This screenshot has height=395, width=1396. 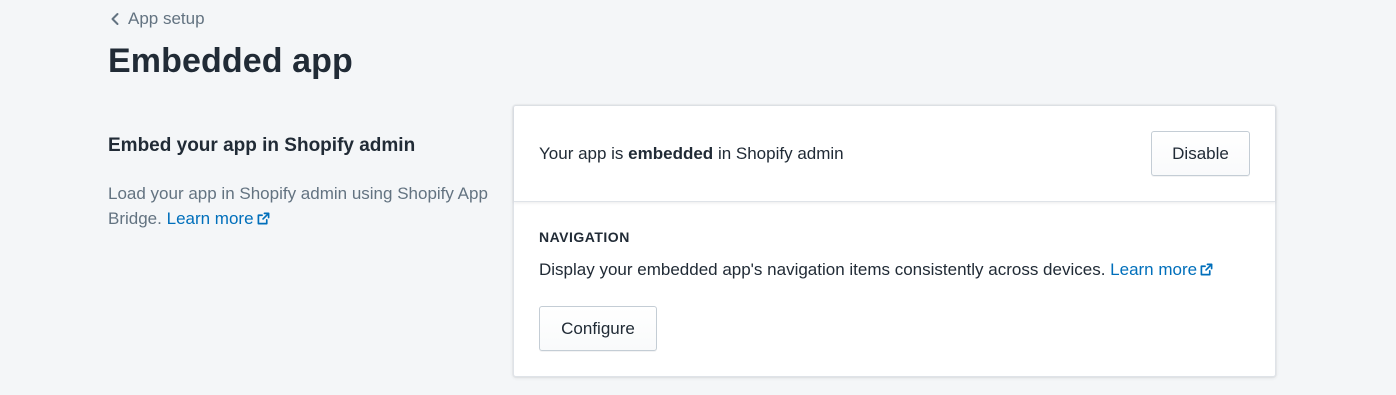 I want to click on breadcrumb-back-link: App setup, so click(x=156, y=19).